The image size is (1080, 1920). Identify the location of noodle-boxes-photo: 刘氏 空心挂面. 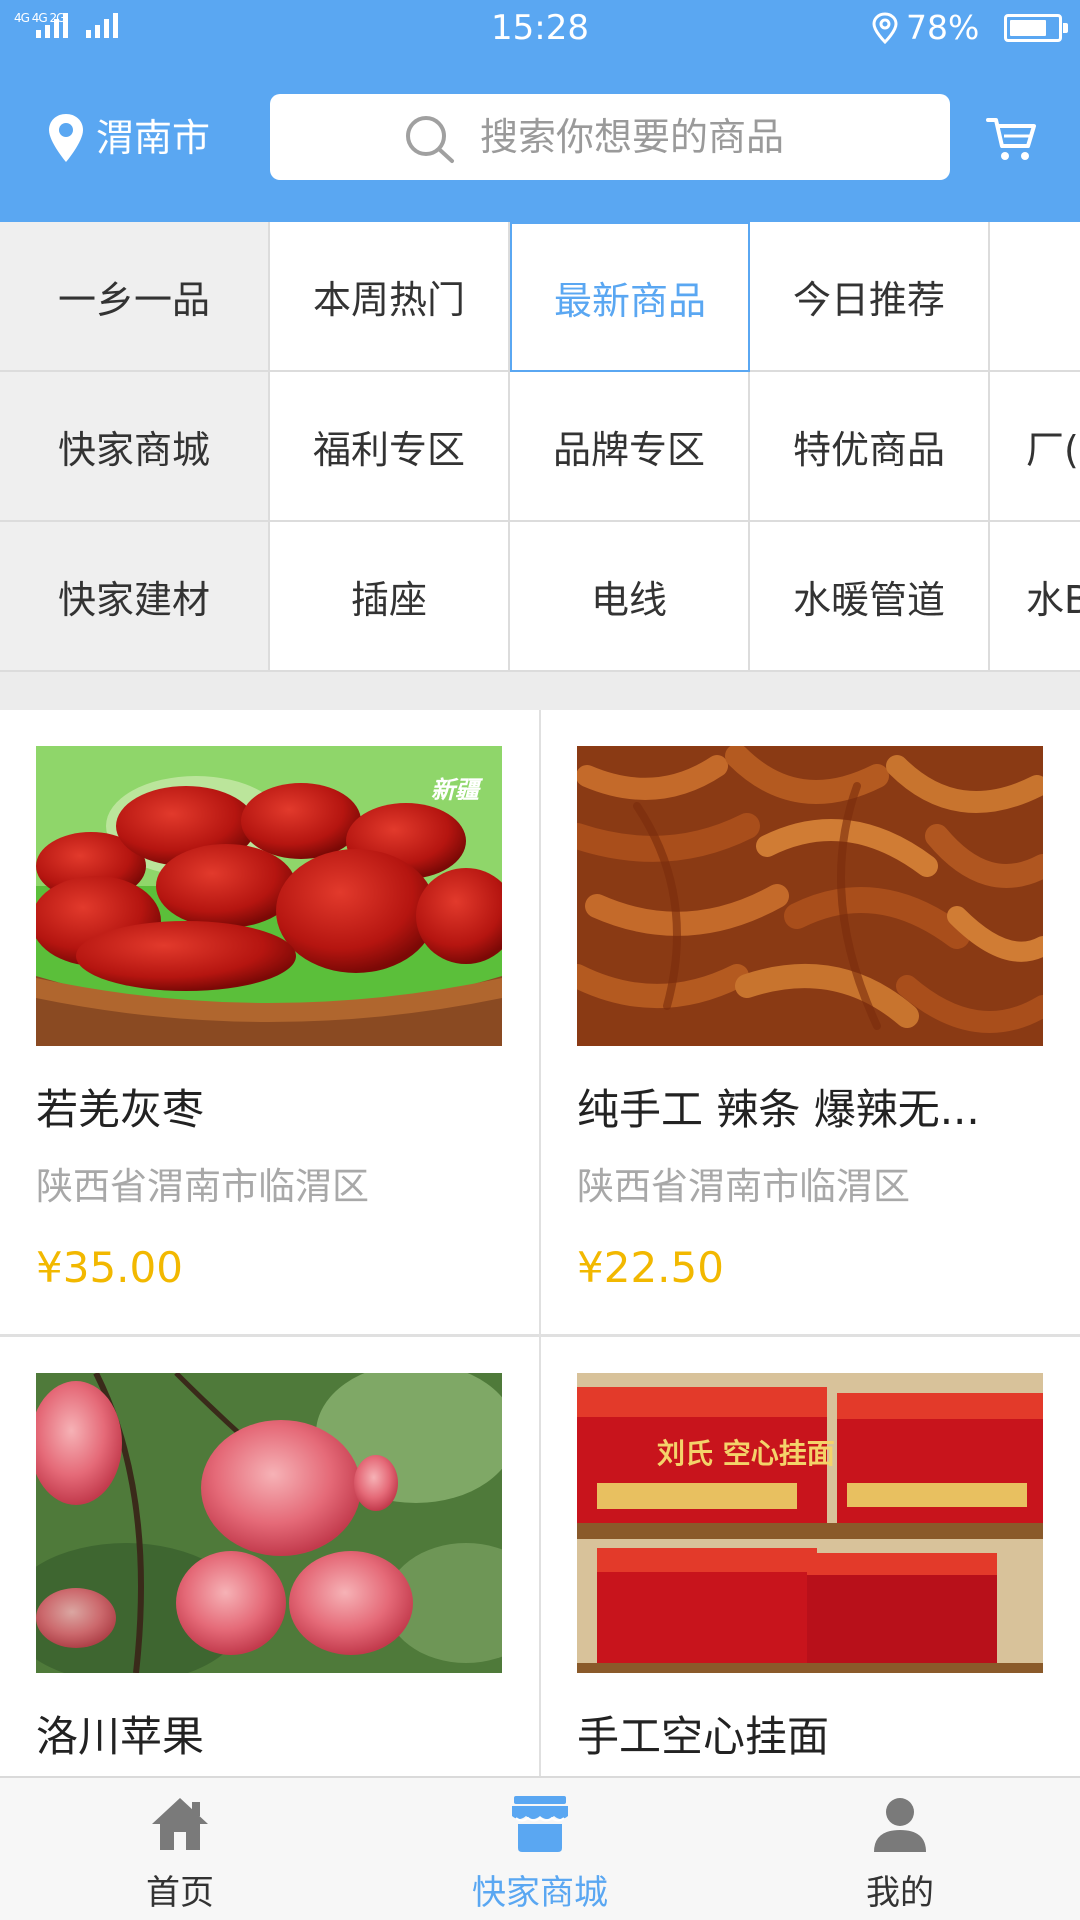
(810, 1523).